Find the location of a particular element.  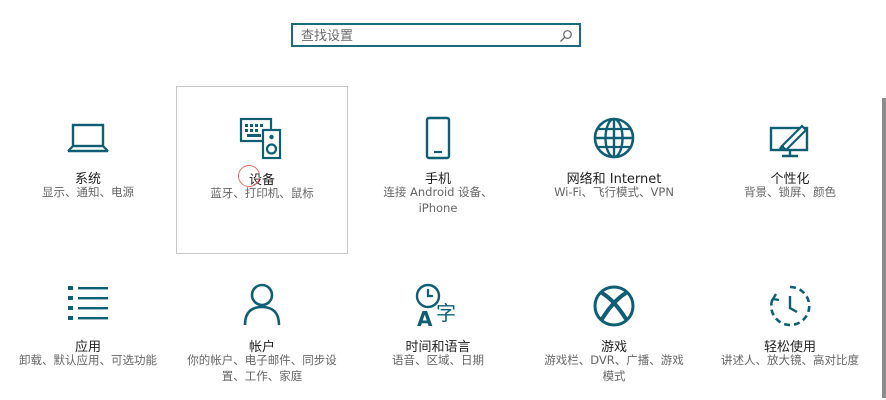

tile-network: 网络和 Internet Wi-Fi、飞行模式、VPN is located at coordinates (614, 170).